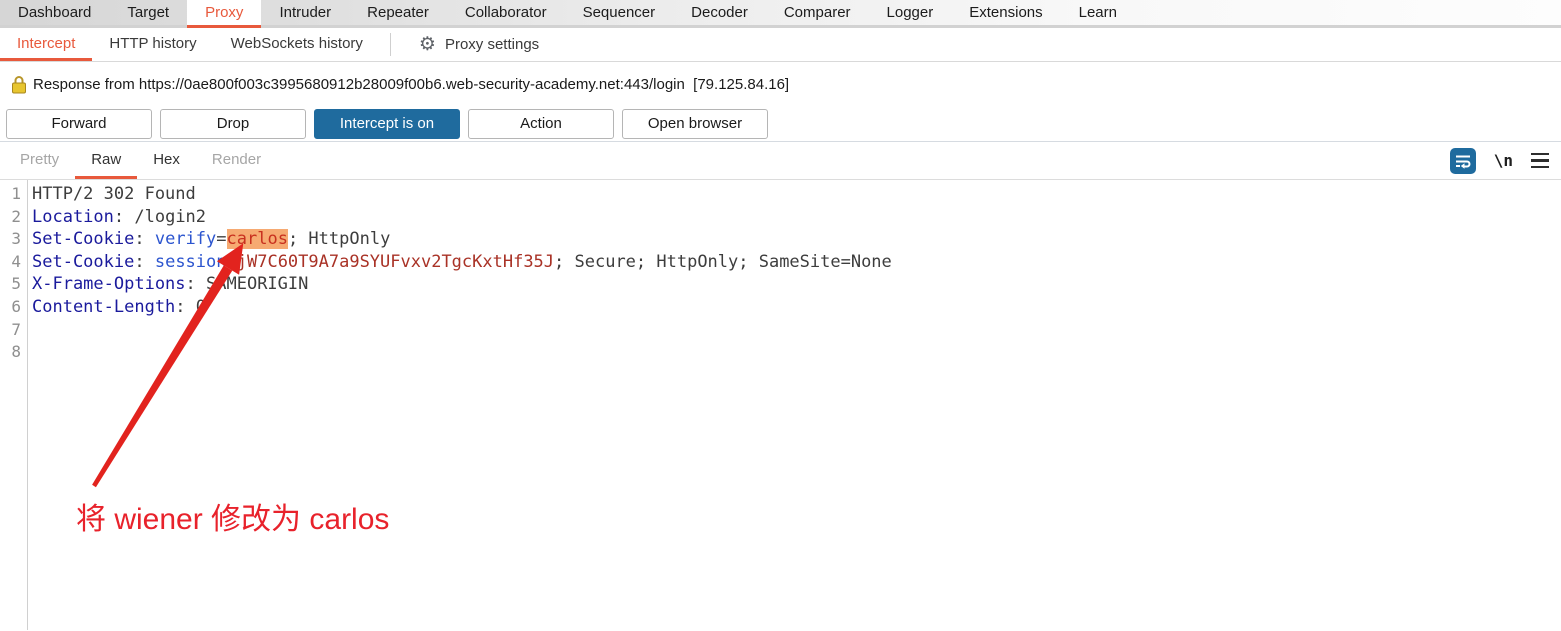 The width and height of the screenshot is (1561, 631). Describe the element at coordinates (79, 123) in the screenshot. I see `forward-button: Forward` at that location.